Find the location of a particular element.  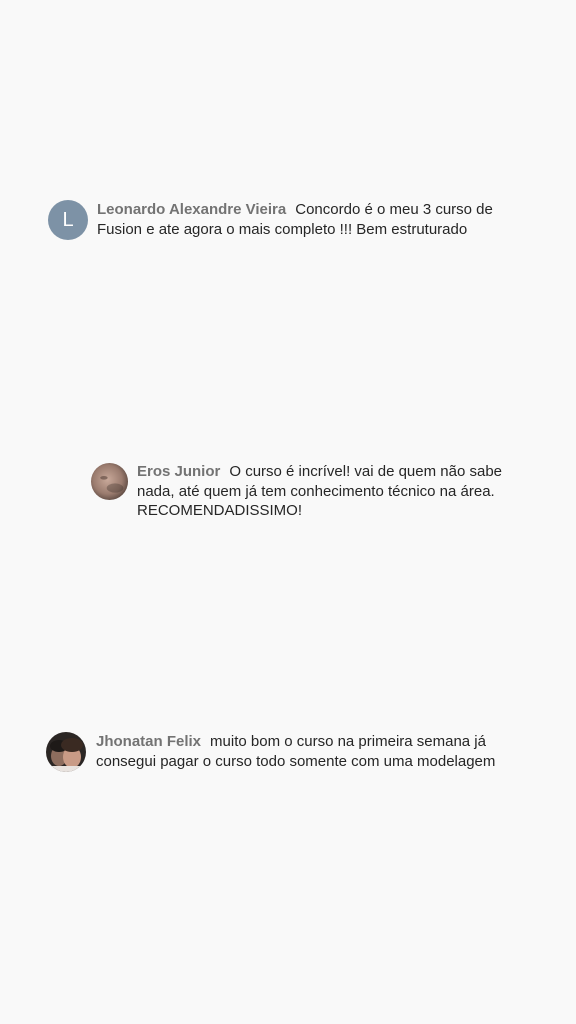

avatar-letter: L is located at coordinates (68, 219).